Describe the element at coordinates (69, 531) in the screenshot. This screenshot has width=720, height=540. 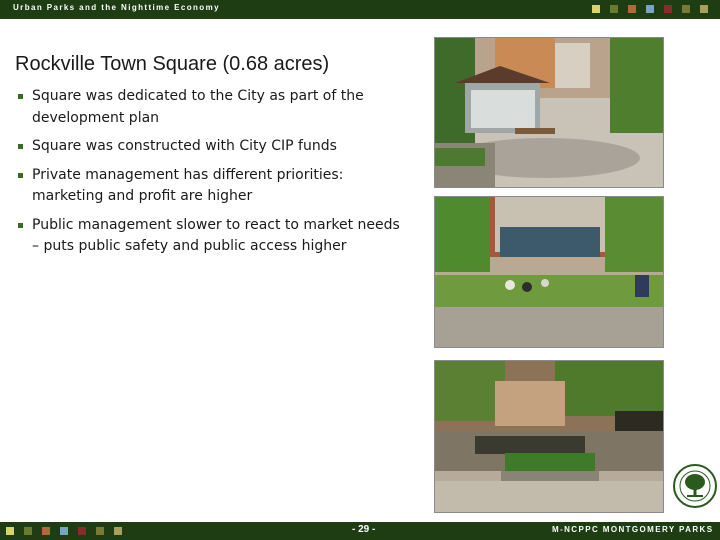
I see `footer-color-squares` at that location.